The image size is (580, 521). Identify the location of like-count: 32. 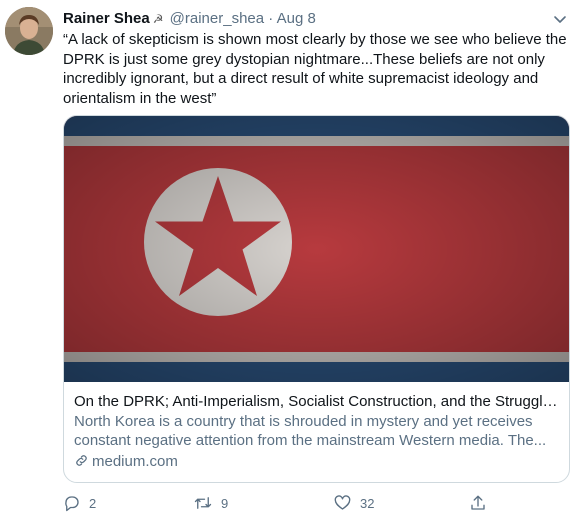
(367, 503).